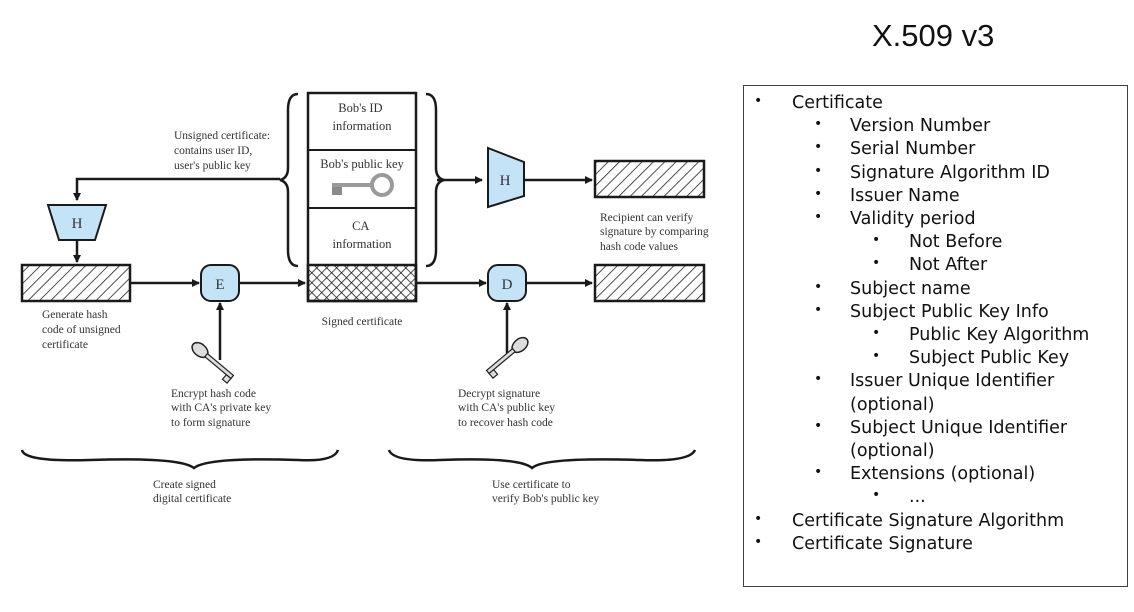  What do you see at coordinates (913, 149) in the screenshot?
I see `list-item: Serial Number` at bounding box center [913, 149].